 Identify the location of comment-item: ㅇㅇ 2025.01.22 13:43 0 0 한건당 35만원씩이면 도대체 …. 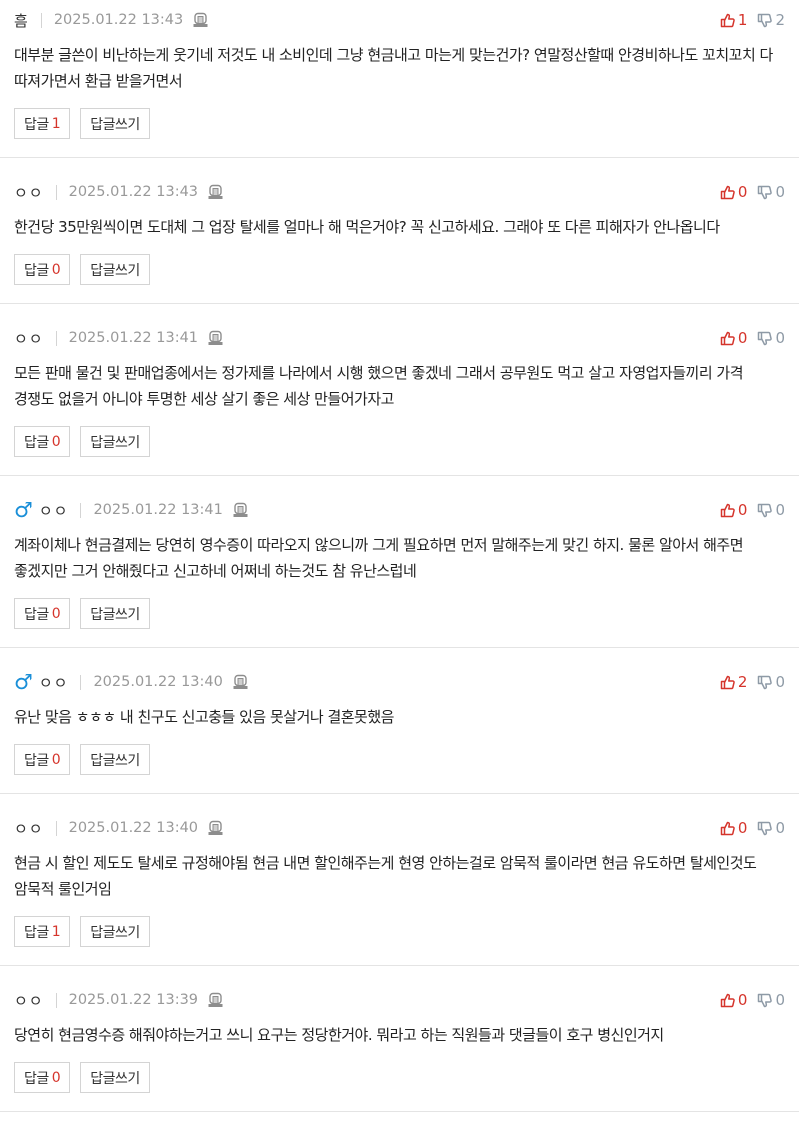
(399, 231).